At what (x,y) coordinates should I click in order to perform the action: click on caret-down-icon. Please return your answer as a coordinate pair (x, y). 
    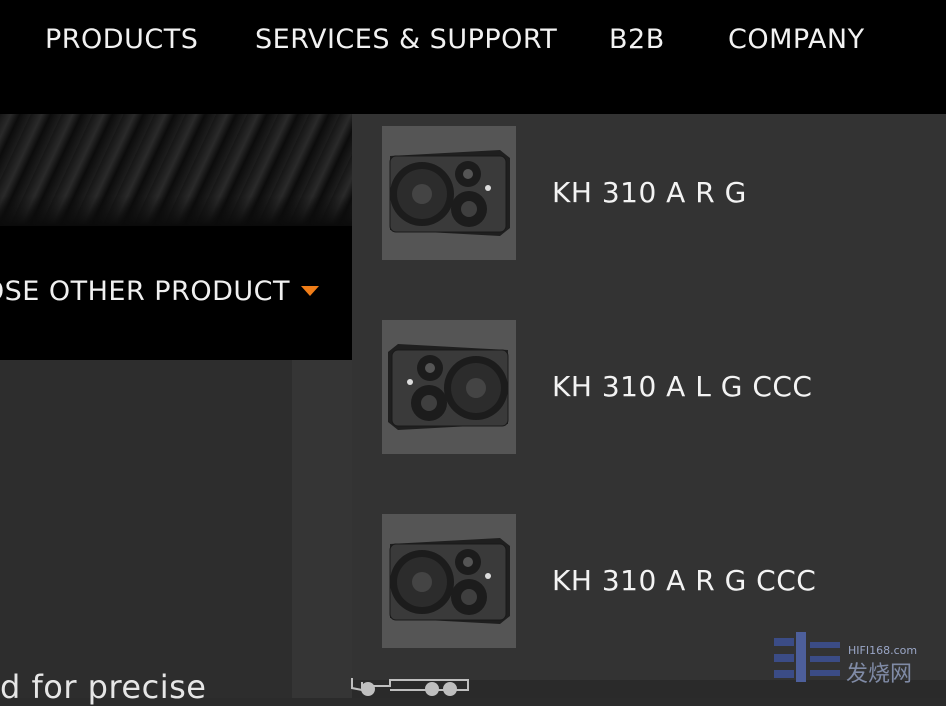
    Looking at the image, I should click on (310, 291).